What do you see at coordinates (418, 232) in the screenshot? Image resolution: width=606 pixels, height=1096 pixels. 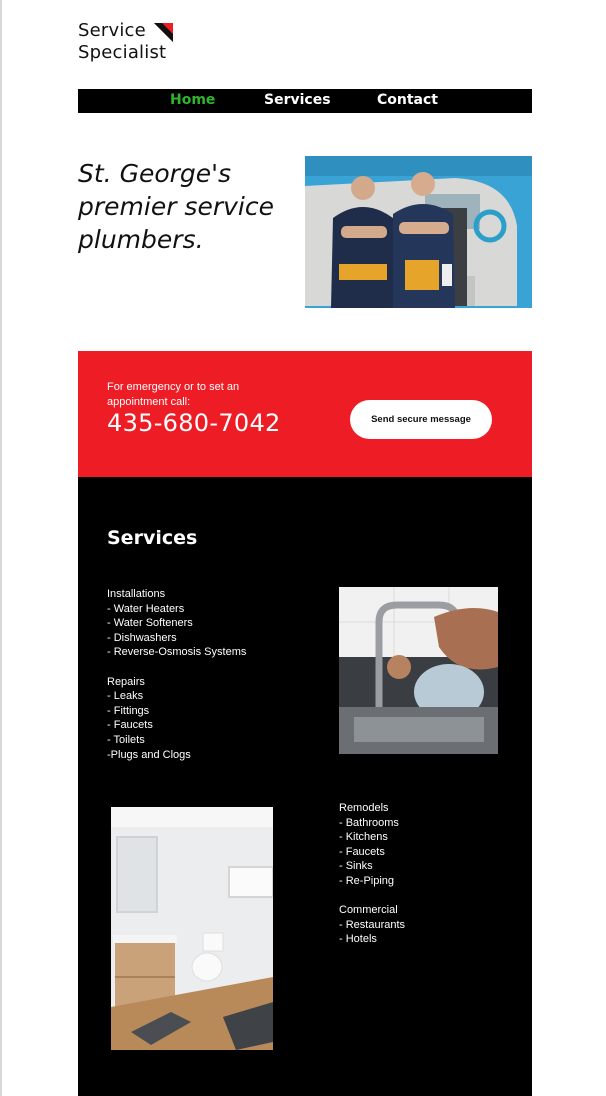 I see `two-plumbers-by-van-photo` at bounding box center [418, 232].